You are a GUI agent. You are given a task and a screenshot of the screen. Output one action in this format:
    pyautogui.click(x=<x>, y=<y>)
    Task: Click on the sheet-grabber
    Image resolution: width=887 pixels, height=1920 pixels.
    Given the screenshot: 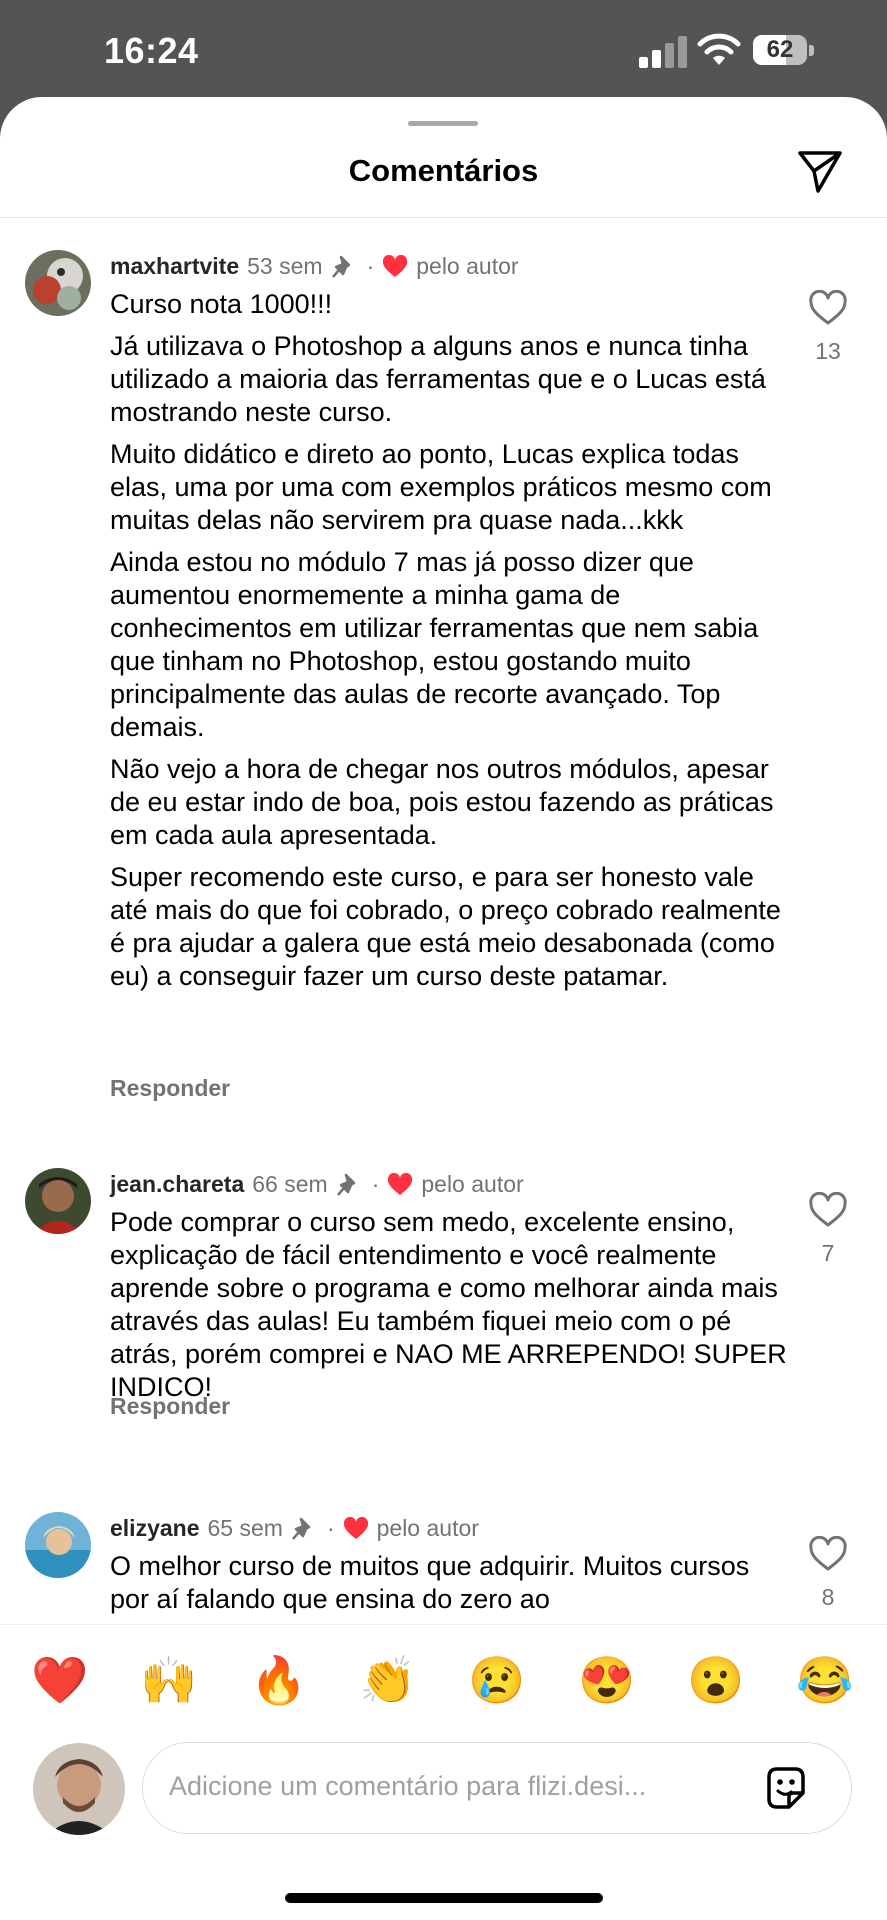 What is the action you would take?
    pyautogui.click(x=443, y=123)
    